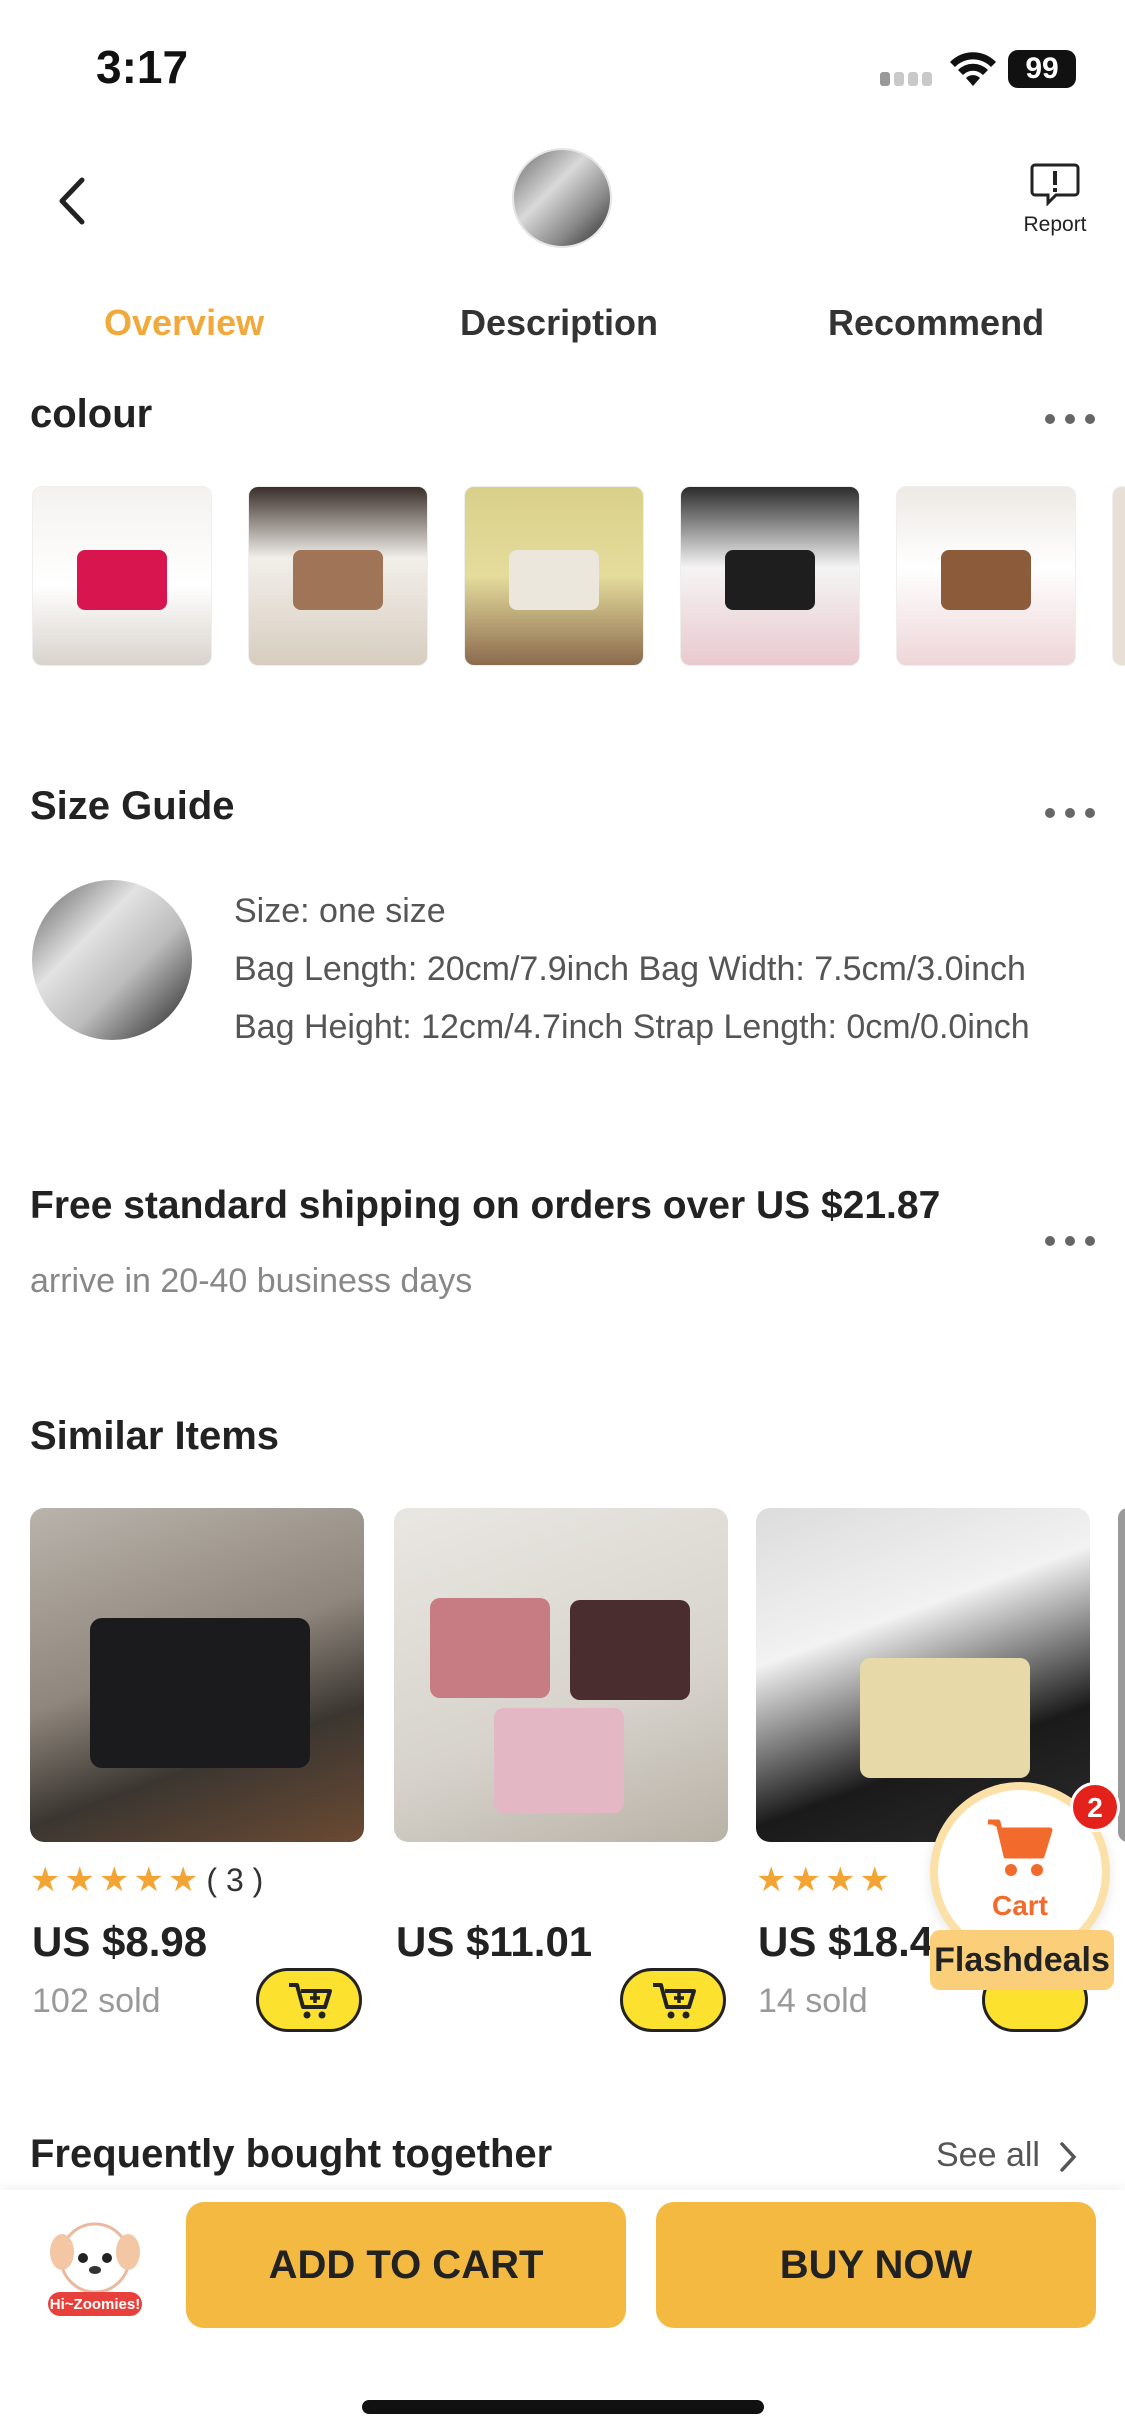 The width and height of the screenshot is (1125, 2436). Describe the element at coordinates (291, 2154) in the screenshot. I see `frequently-bought-title: Frequently bought together` at that location.